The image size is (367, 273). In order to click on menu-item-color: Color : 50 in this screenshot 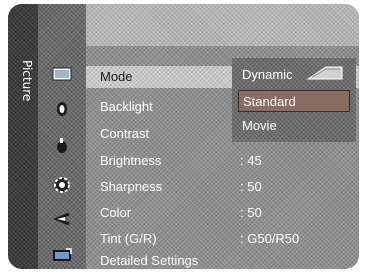, I will do `click(222, 213)`.